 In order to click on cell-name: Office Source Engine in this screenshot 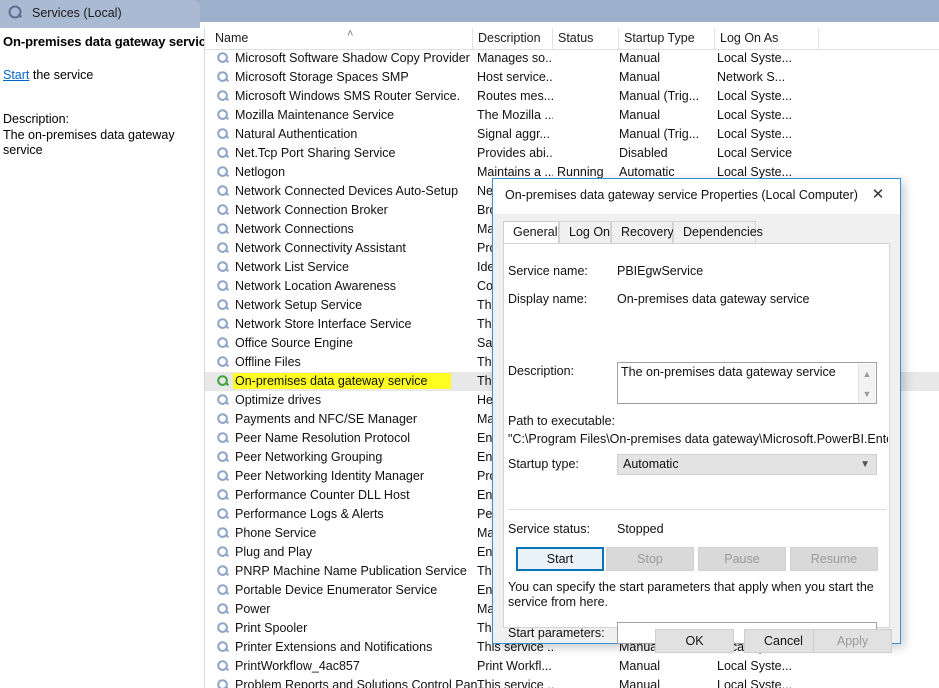, I will do `click(294, 343)`.